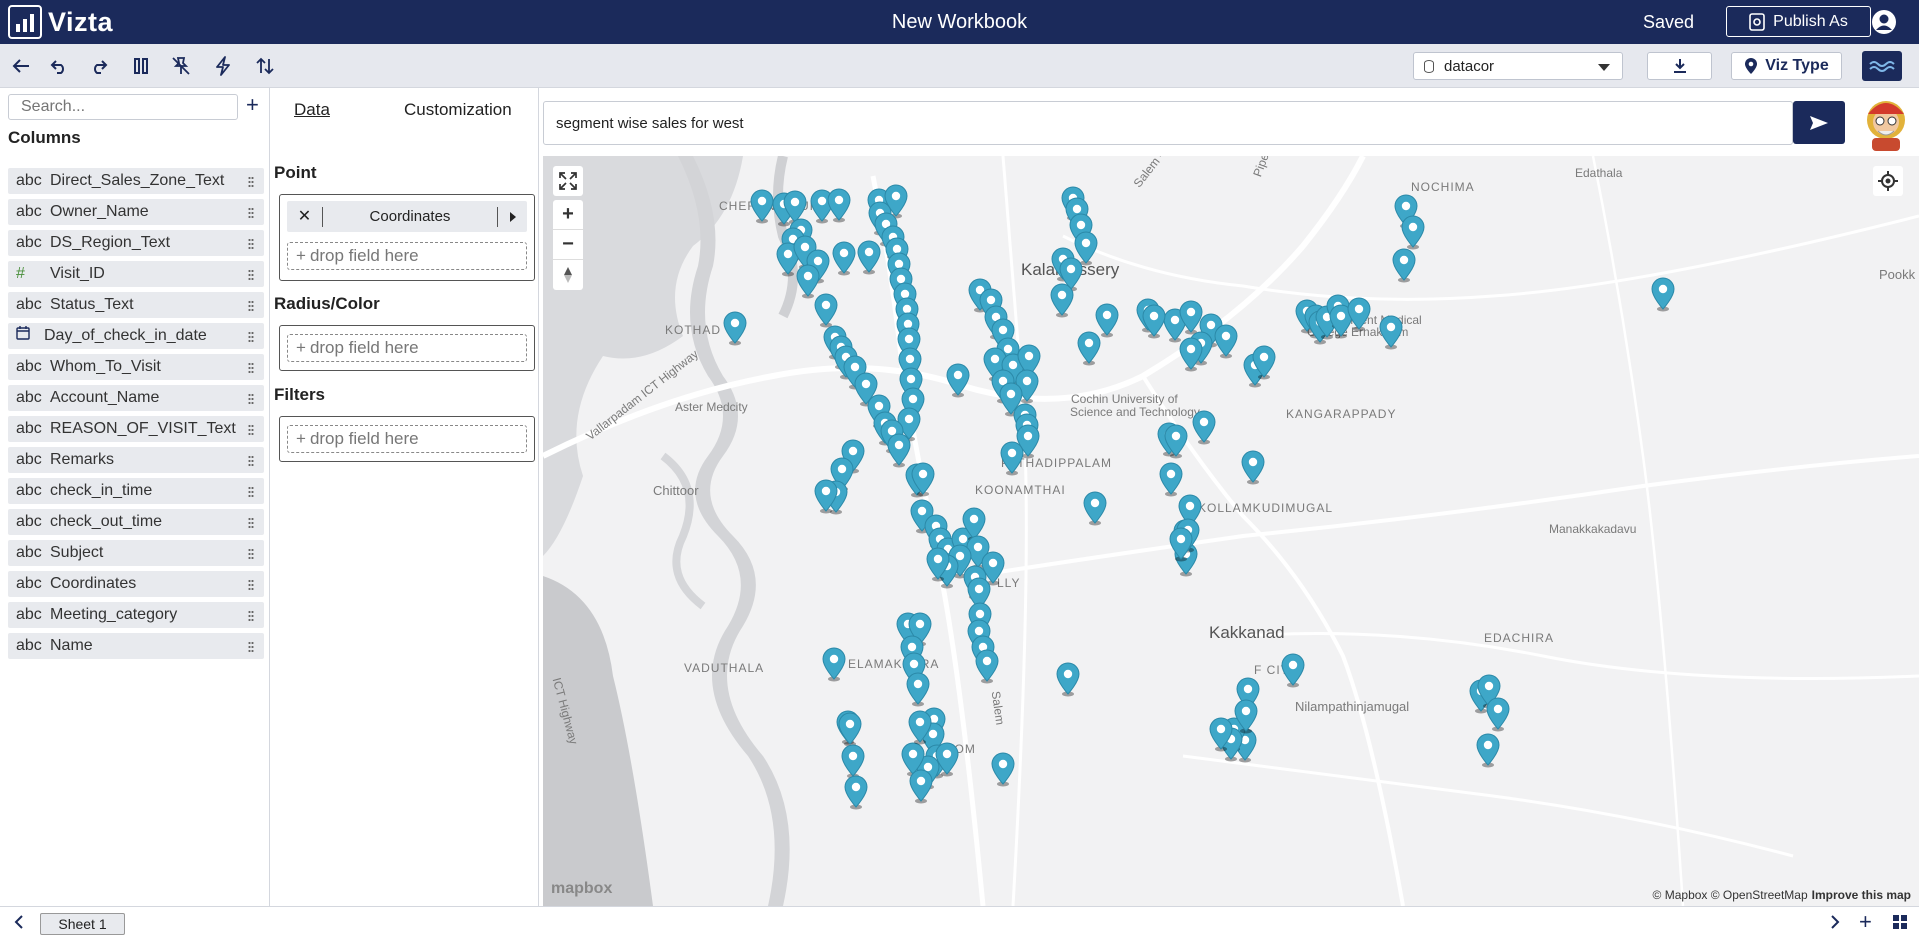  Describe the element at coordinates (568, 181) in the screenshot. I see `fullscreen-icon` at that location.